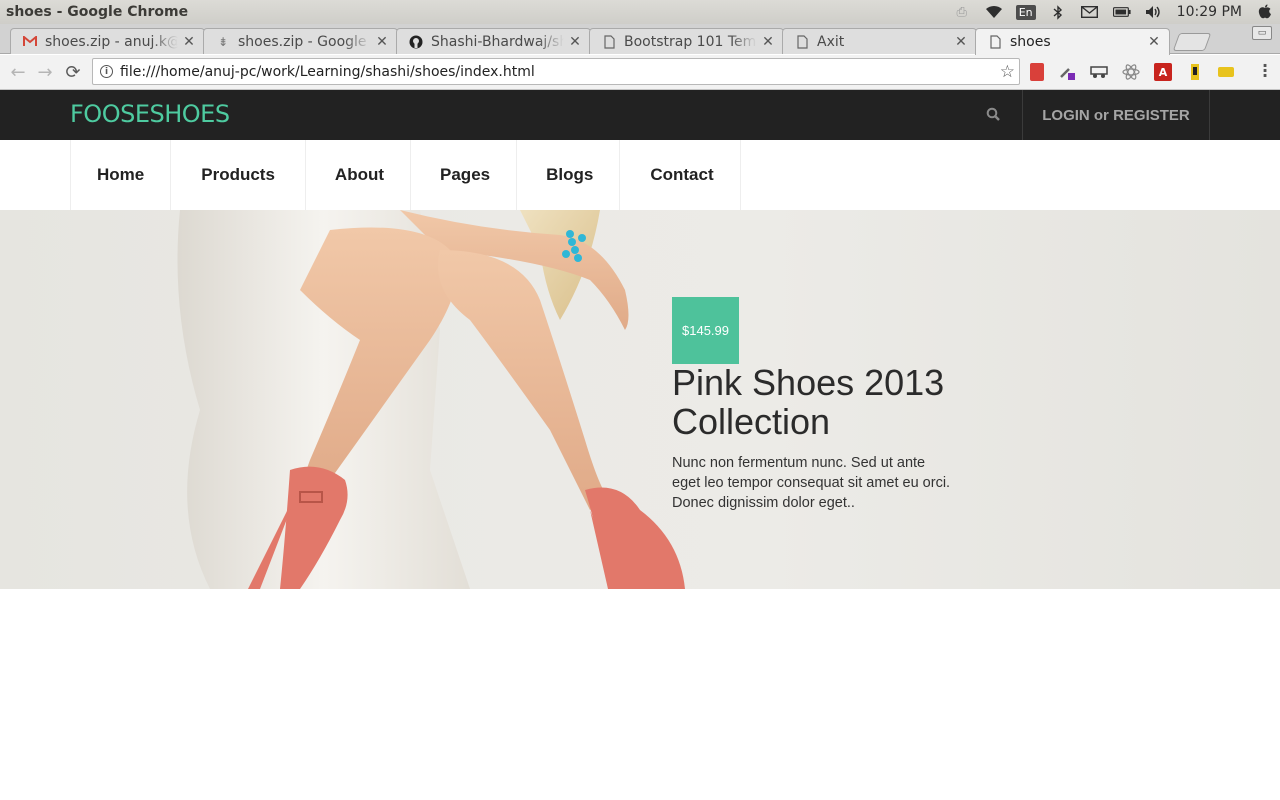 The width and height of the screenshot is (1280, 800). Describe the element at coordinates (97, 12) in the screenshot. I see `window-title: shoes - Google Chrome` at that location.